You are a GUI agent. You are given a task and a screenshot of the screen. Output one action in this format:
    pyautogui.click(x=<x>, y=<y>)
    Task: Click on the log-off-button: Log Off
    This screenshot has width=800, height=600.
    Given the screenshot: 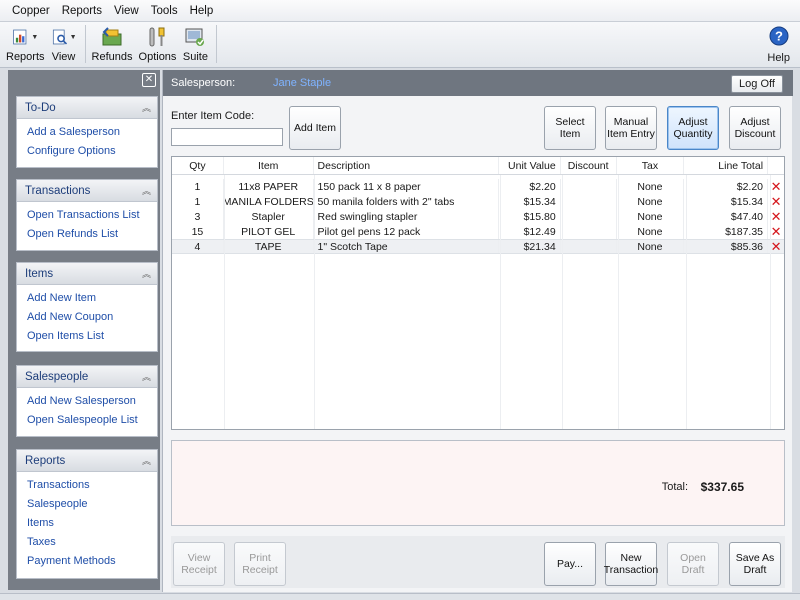 What is the action you would take?
    pyautogui.click(x=757, y=84)
    